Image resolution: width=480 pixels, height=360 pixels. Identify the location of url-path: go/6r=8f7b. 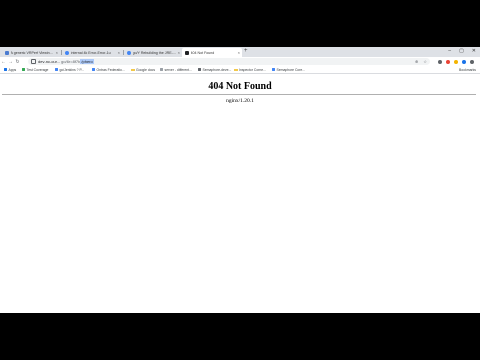
(71, 61).